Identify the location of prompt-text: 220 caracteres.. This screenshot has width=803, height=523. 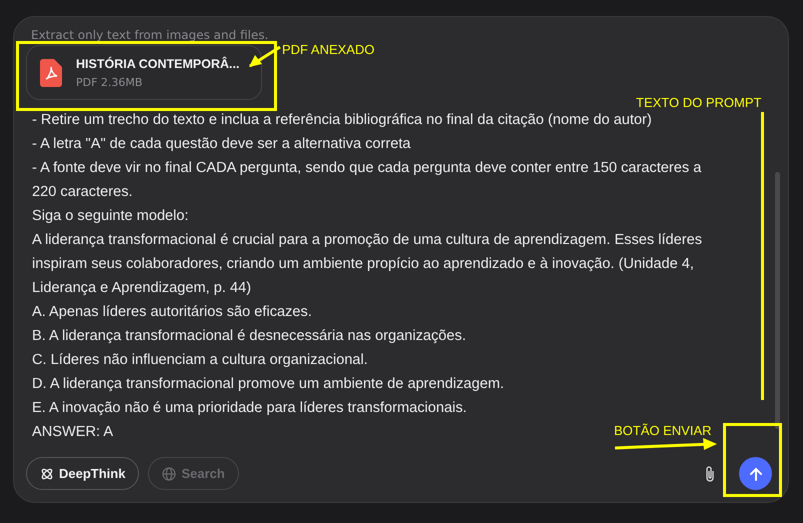
(82, 192).